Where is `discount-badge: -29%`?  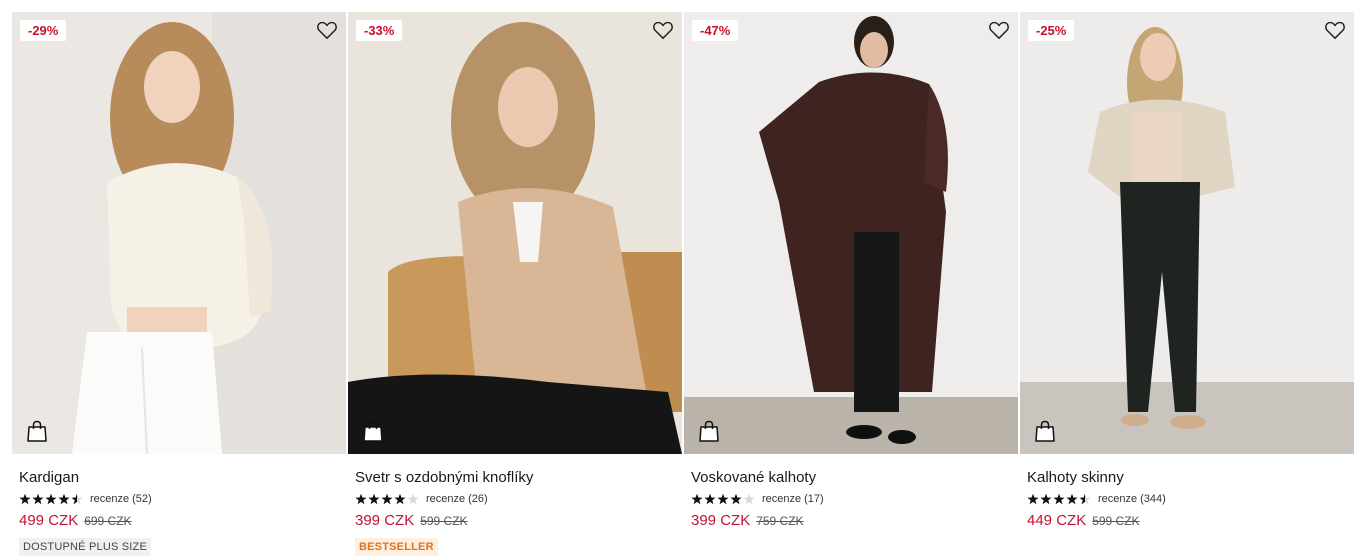 discount-badge: -29% is located at coordinates (43, 30).